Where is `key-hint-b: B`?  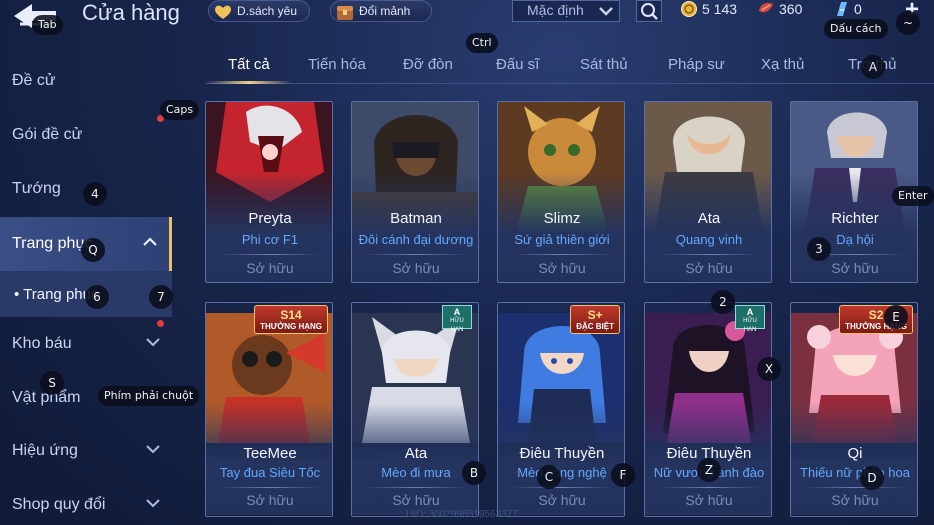 key-hint-b: B is located at coordinates (474, 473).